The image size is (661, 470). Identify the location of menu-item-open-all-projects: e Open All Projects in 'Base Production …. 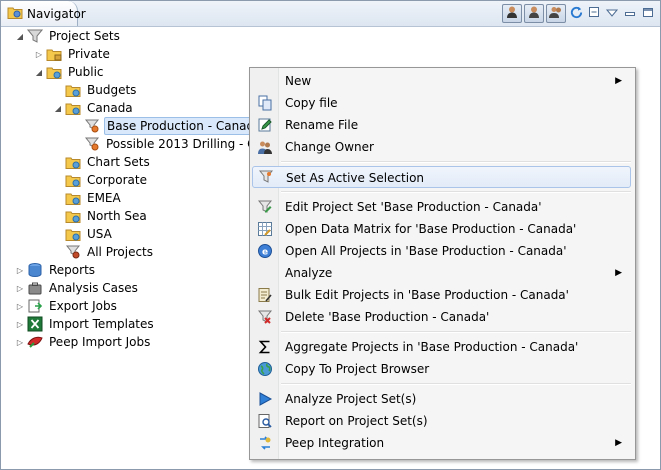
(441, 251).